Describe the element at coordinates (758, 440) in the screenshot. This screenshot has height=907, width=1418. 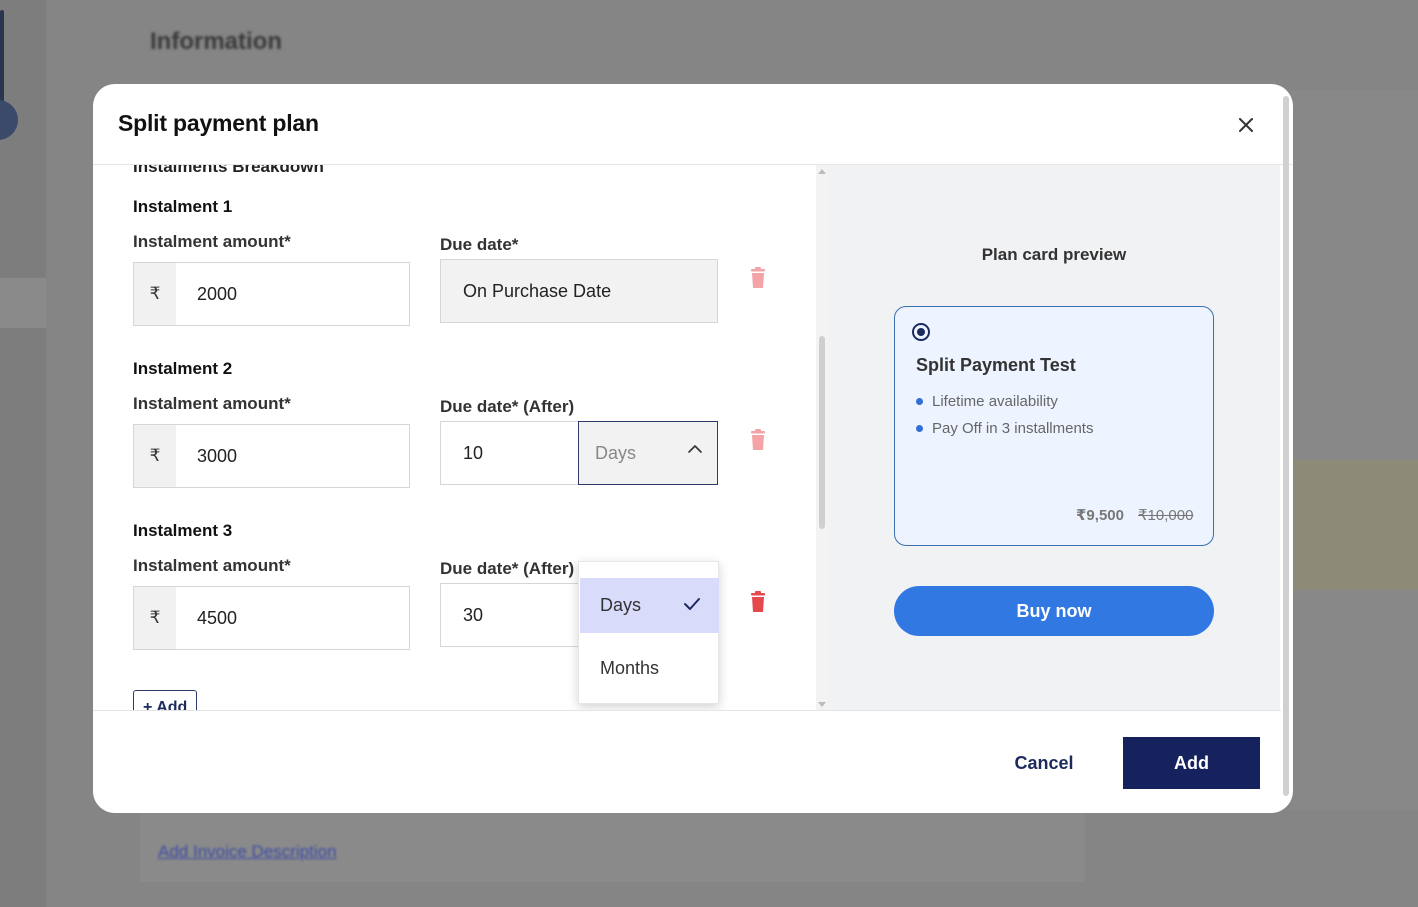
I see `delete-instalment-2-icon` at that location.